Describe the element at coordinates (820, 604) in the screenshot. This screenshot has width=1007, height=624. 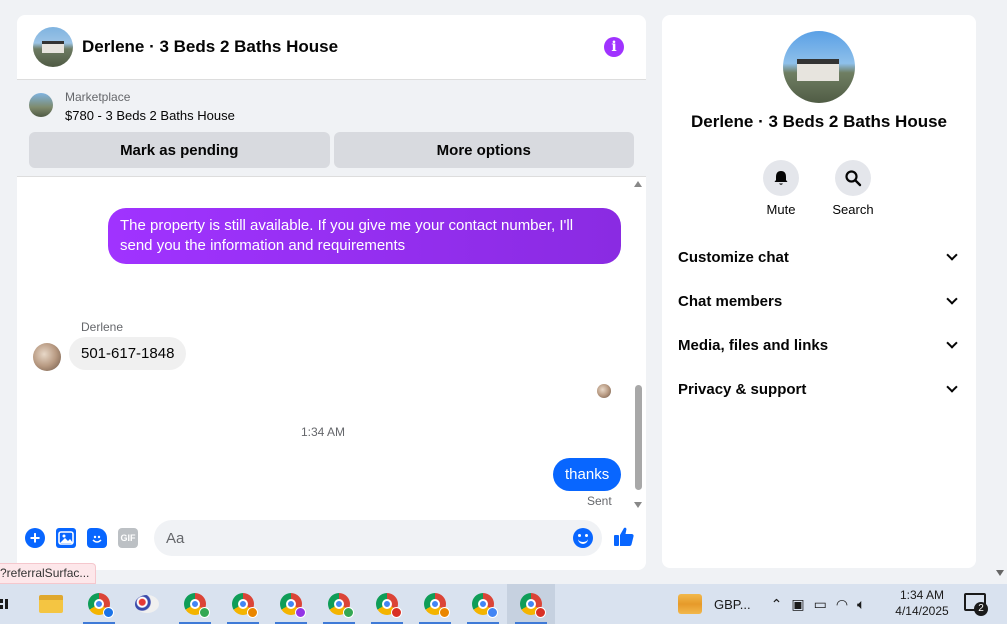
I see `battery-icon: ▭` at that location.